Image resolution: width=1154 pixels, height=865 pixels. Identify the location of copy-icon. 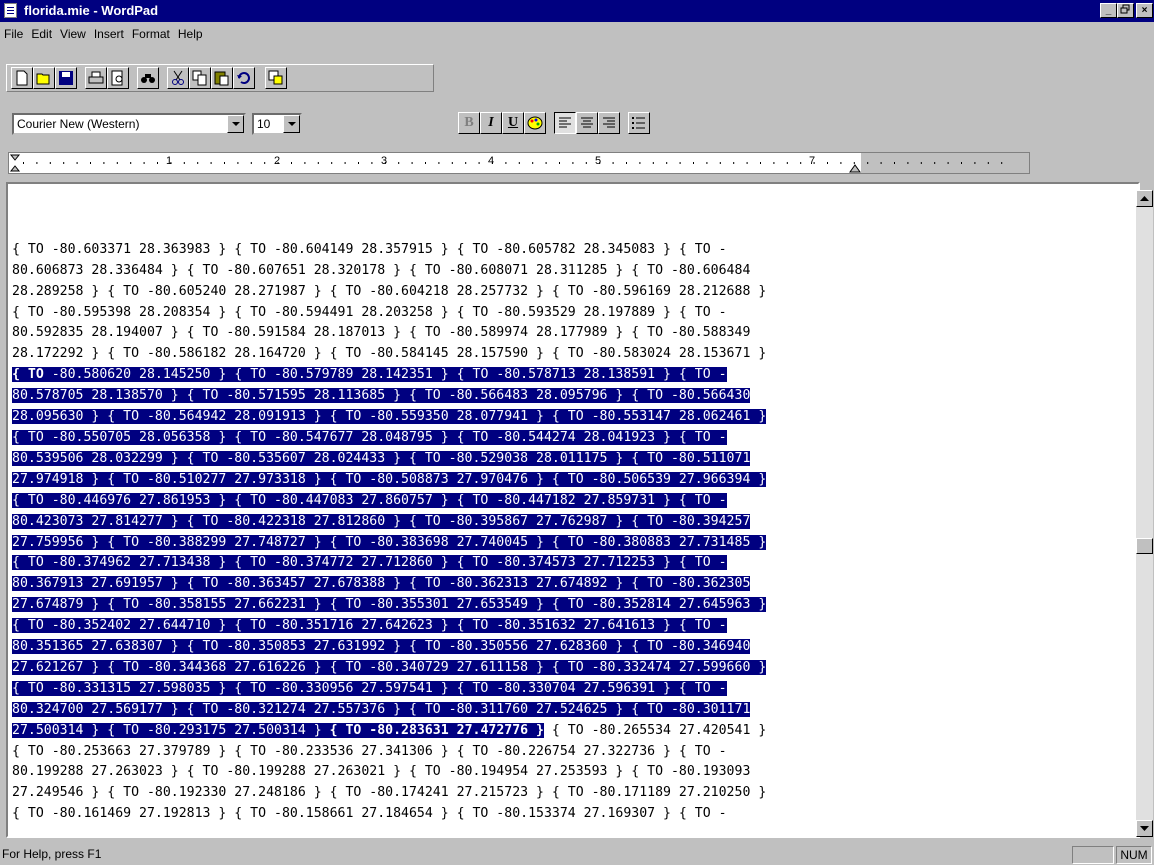
(199, 78).